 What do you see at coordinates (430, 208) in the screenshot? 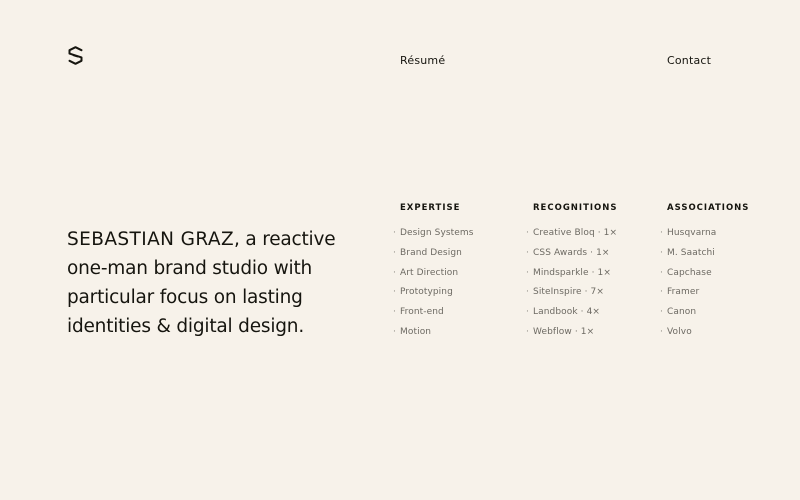
I see `expertise-heading: EXPERTISE` at bounding box center [430, 208].